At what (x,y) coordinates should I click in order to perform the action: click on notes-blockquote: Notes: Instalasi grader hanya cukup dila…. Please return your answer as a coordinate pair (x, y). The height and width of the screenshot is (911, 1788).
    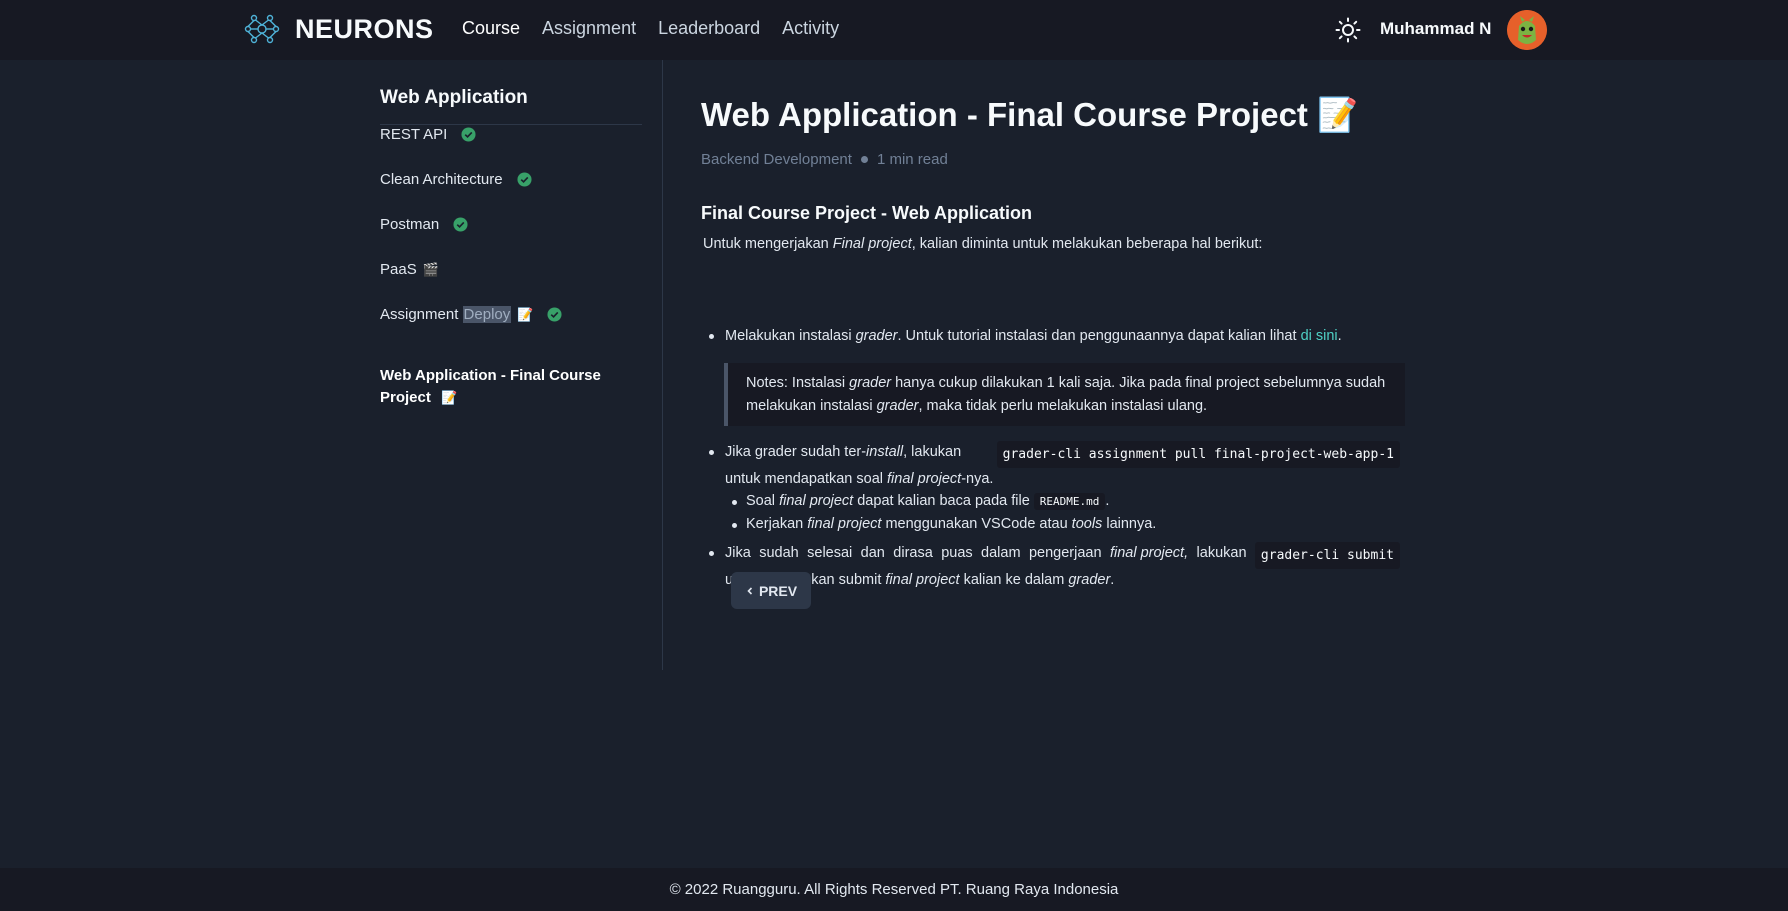
    Looking at the image, I should click on (1064, 394).